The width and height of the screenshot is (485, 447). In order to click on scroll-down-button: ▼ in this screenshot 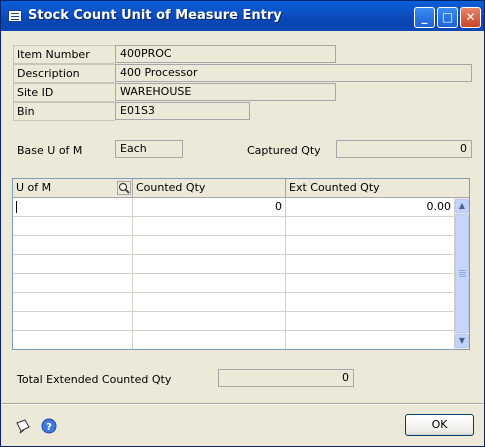, I will do `click(462, 341)`.